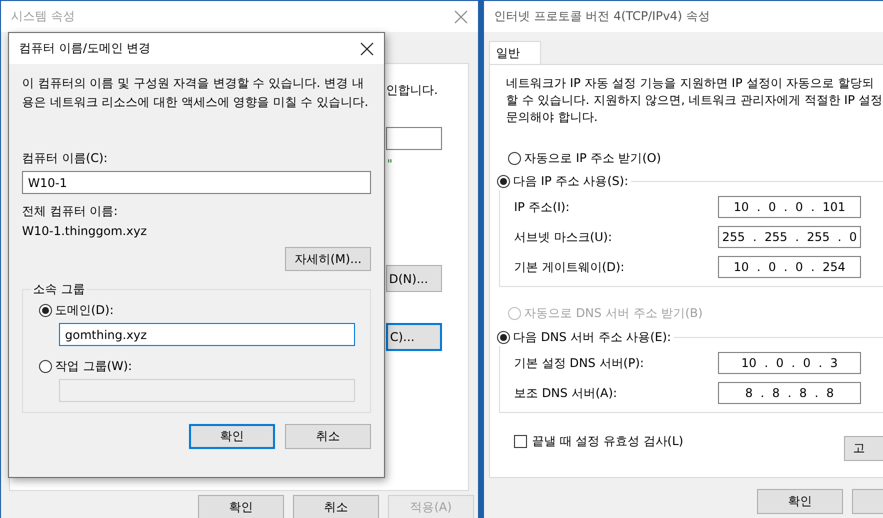 Image resolution: width=883 pixels, height=518 pixels. Describe the element at coordinates (84, 310) in the screenshot. I see `radio-label: 도메인(D):` at that location.